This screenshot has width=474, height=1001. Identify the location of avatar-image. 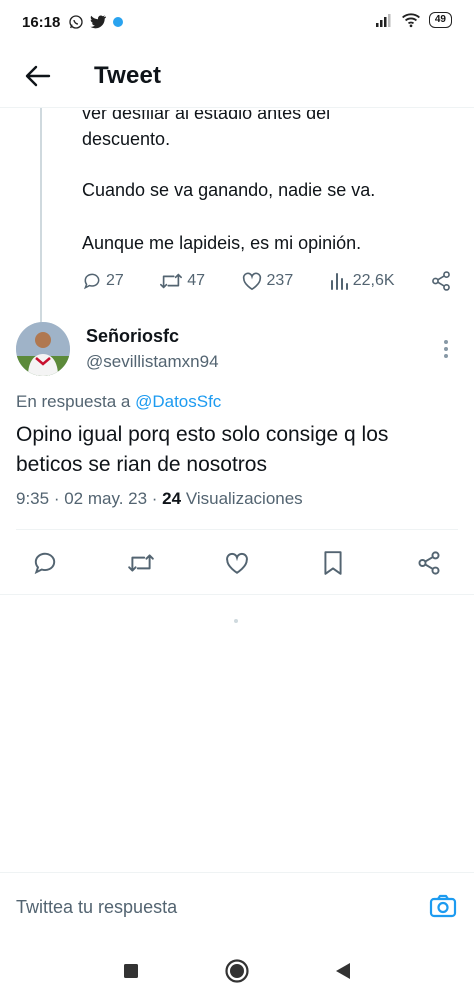
(43, 349).